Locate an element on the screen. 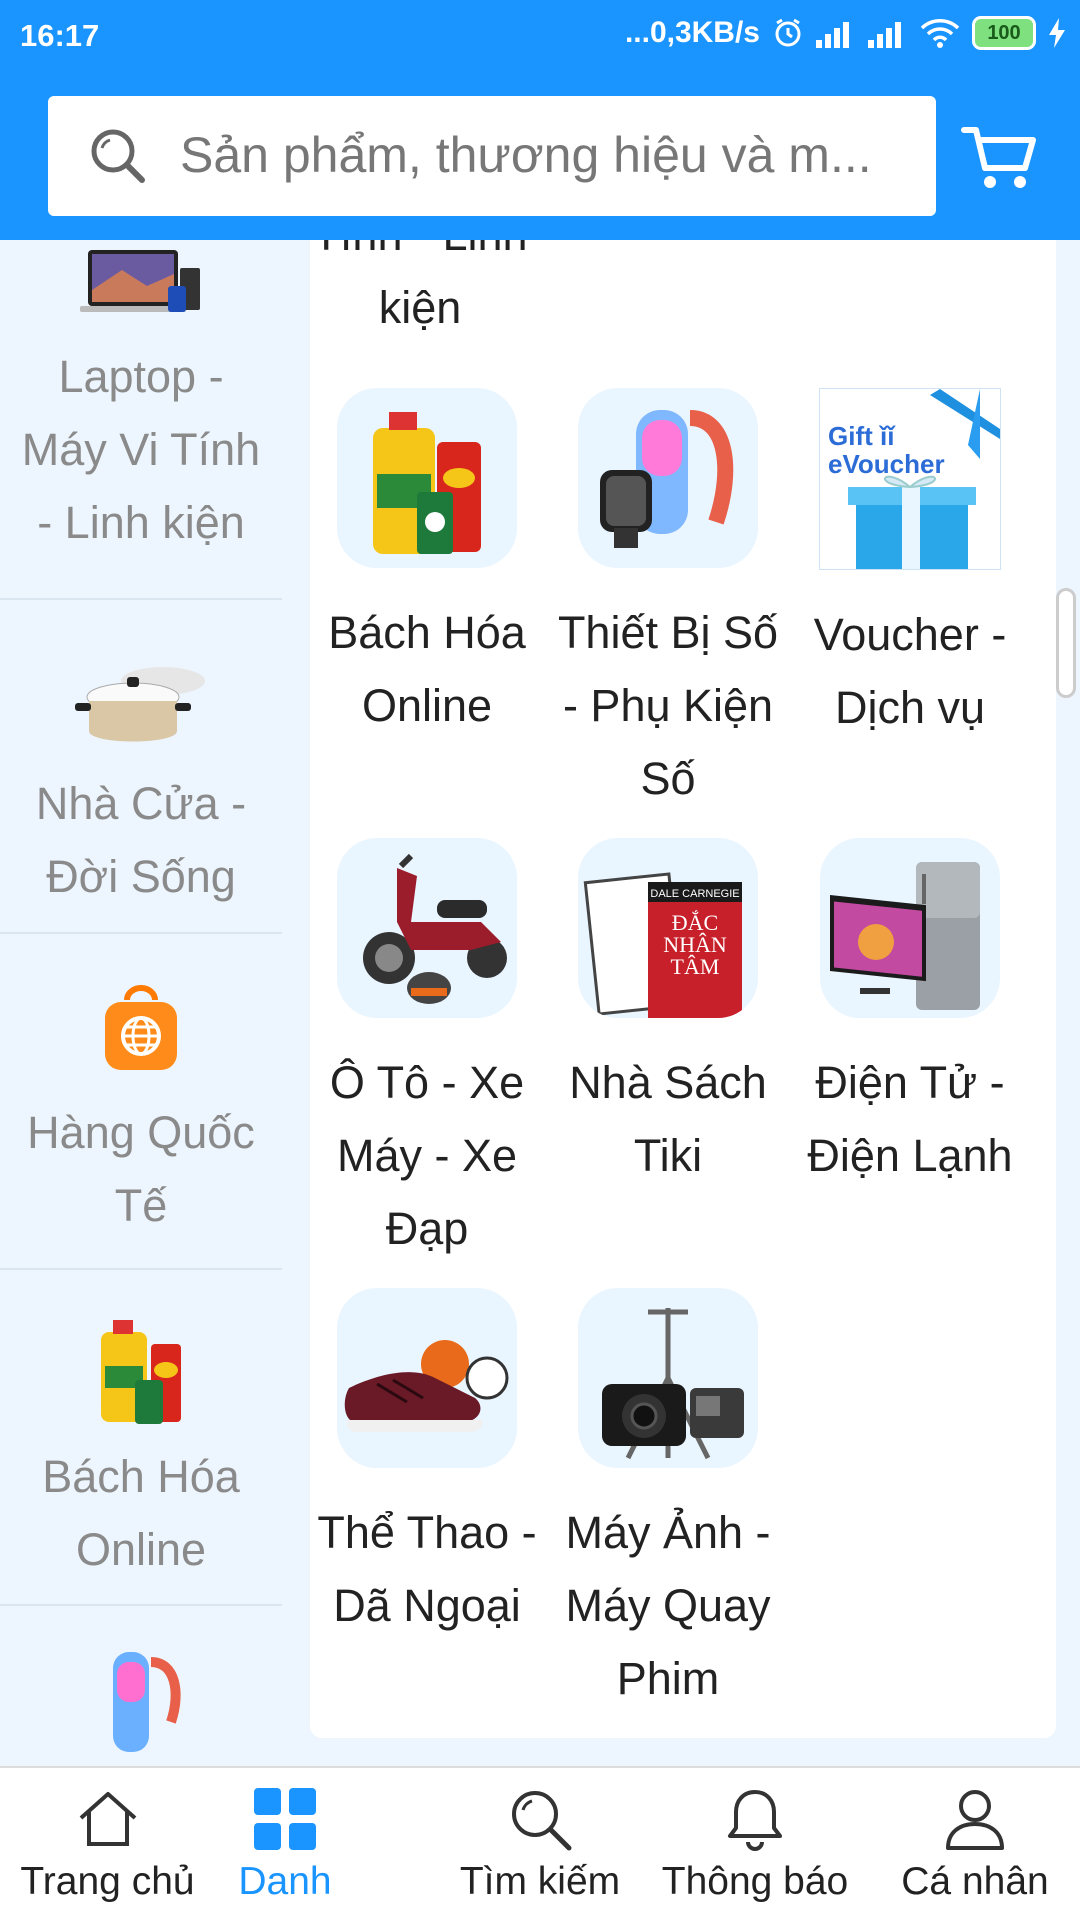  category-label: Ô Tô - Xe Máy - Xe Đạp is located at coordinates (427, 1155).